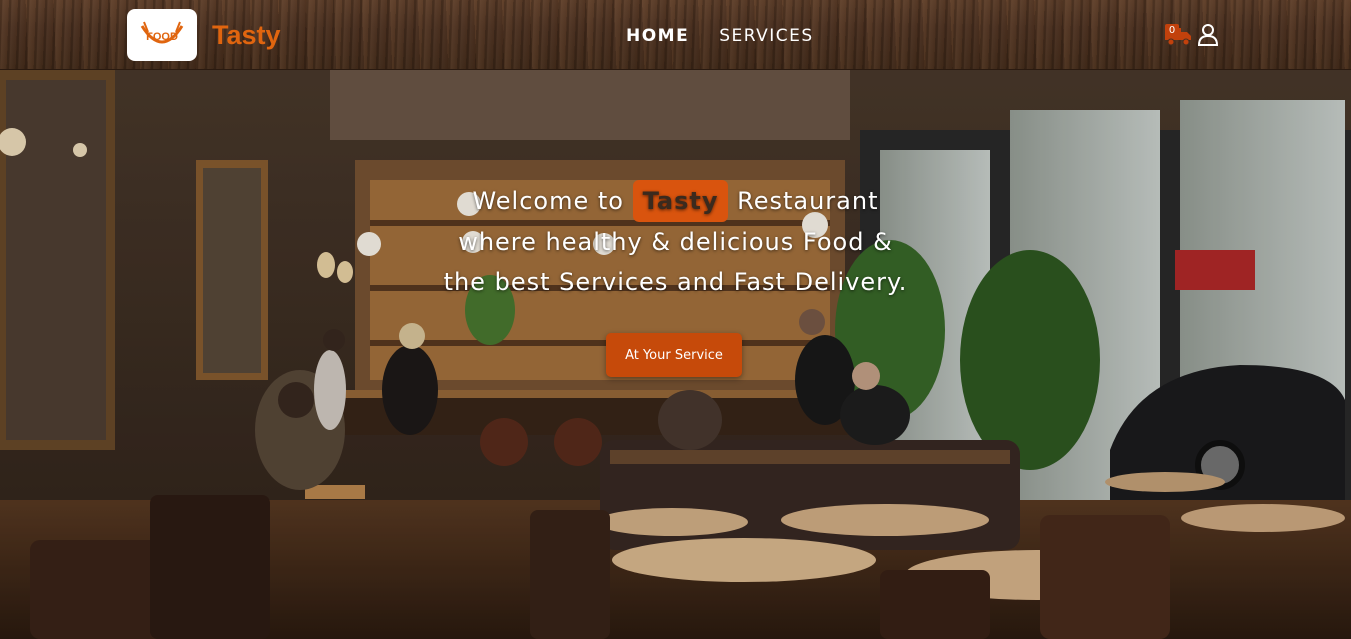 The image size is (1351, 639). I want to click on user-icon, so click(1208, 35).